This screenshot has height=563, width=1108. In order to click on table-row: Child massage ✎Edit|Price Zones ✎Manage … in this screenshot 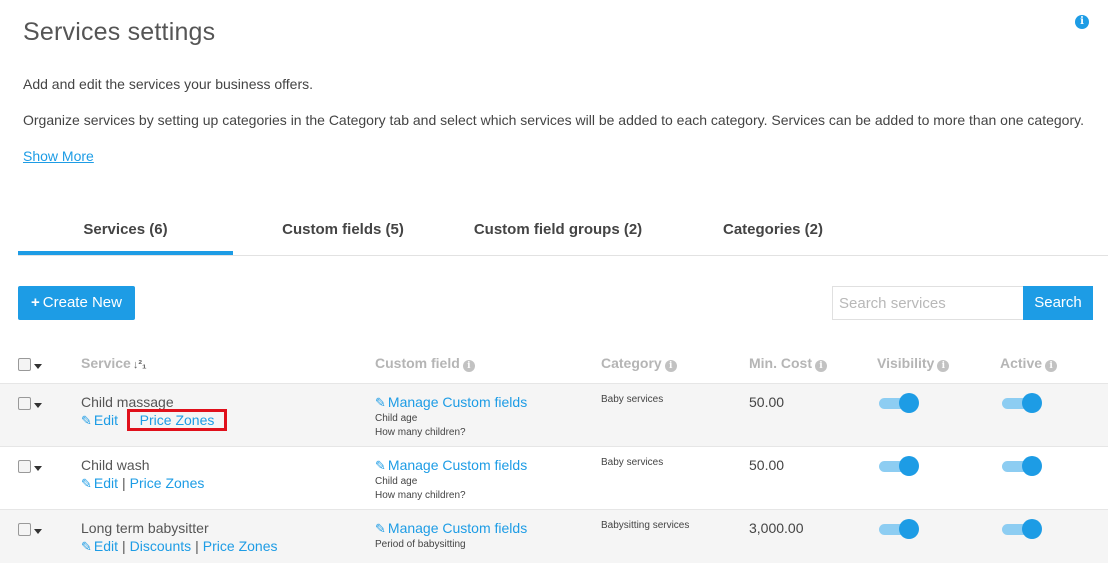, I will do `click(554, 414)`.